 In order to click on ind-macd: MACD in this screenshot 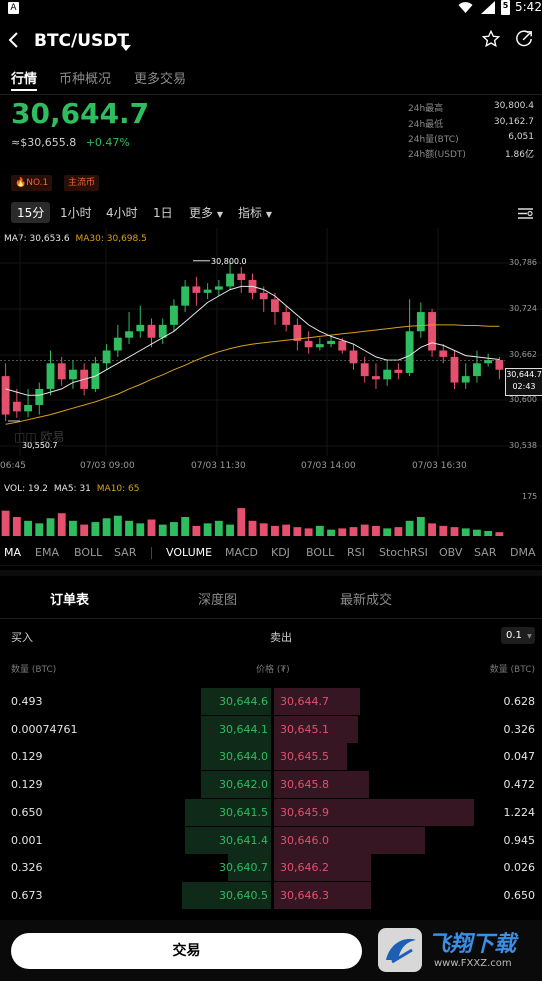, I will do `click(241, 552)`.